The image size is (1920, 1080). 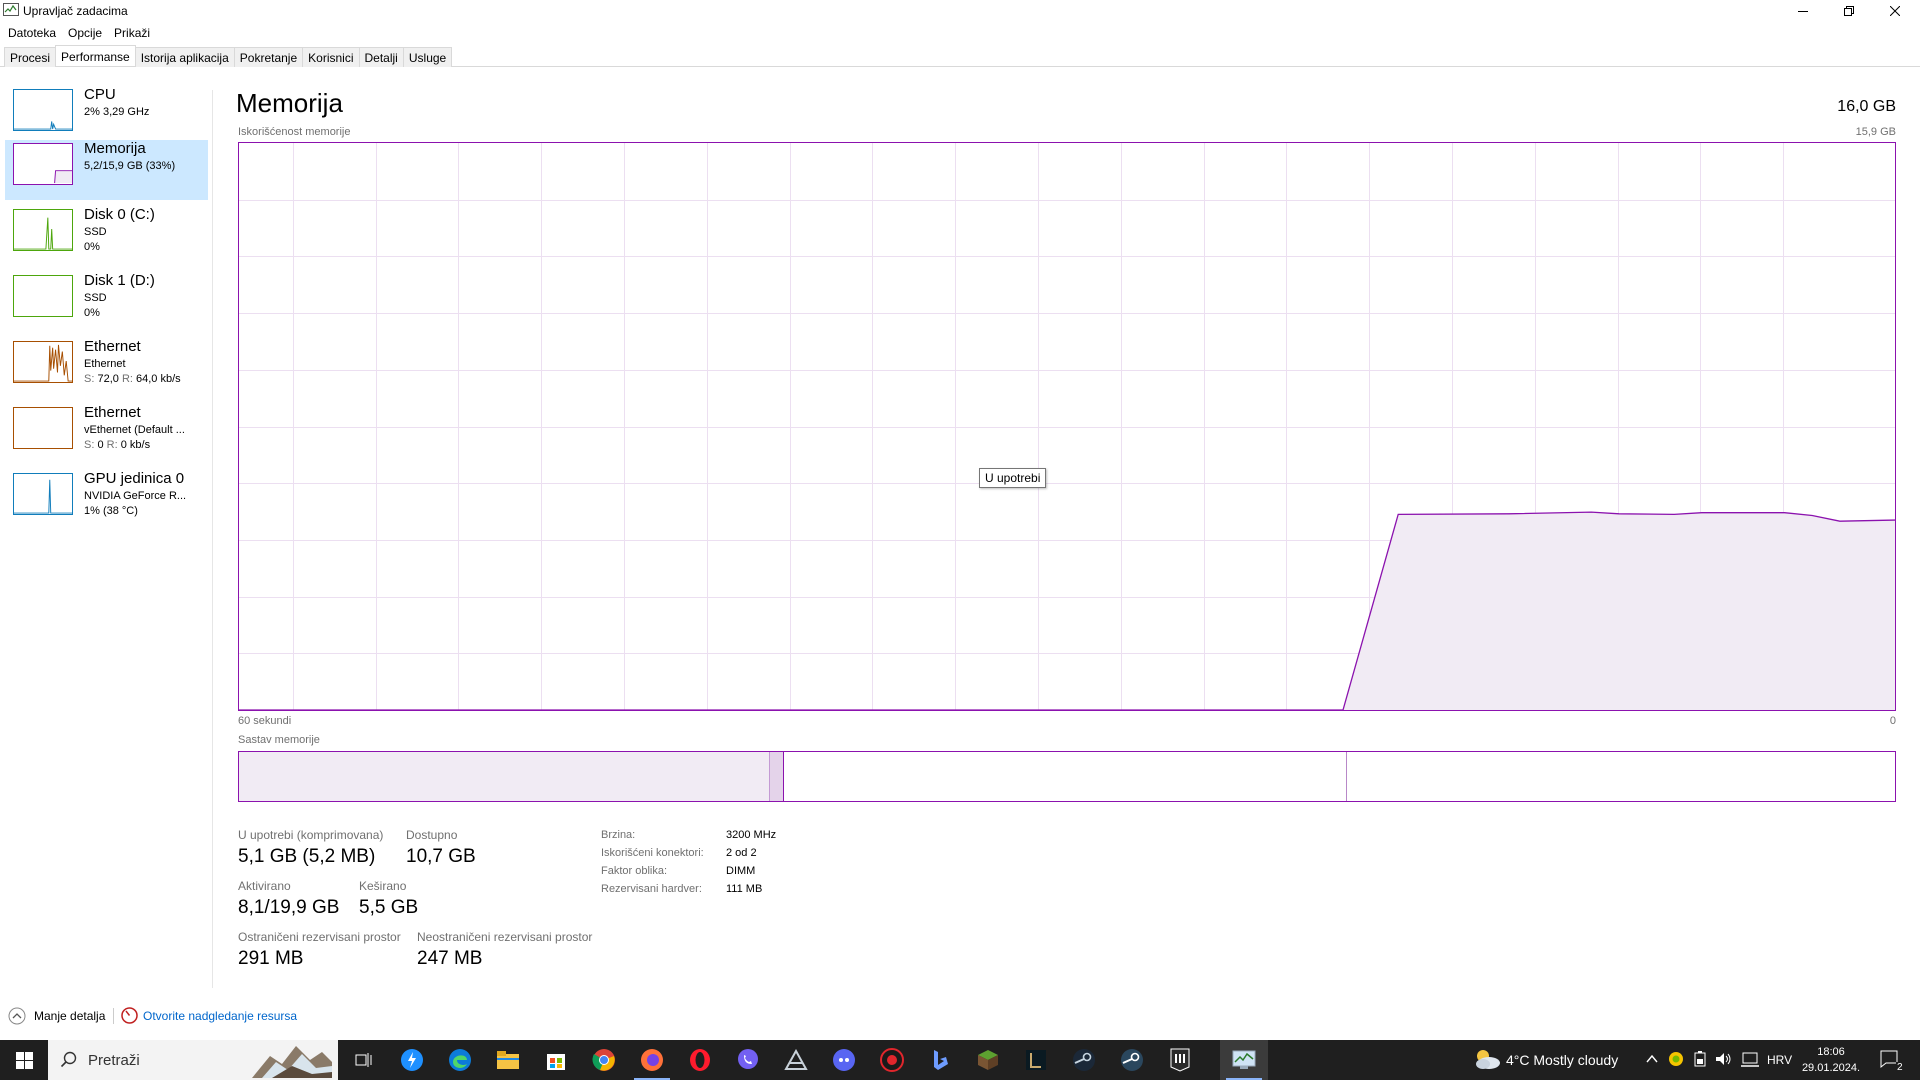 I want to click on stat-in-use-label: U upotrebi (komprimovana), so click(x=311, y=835).